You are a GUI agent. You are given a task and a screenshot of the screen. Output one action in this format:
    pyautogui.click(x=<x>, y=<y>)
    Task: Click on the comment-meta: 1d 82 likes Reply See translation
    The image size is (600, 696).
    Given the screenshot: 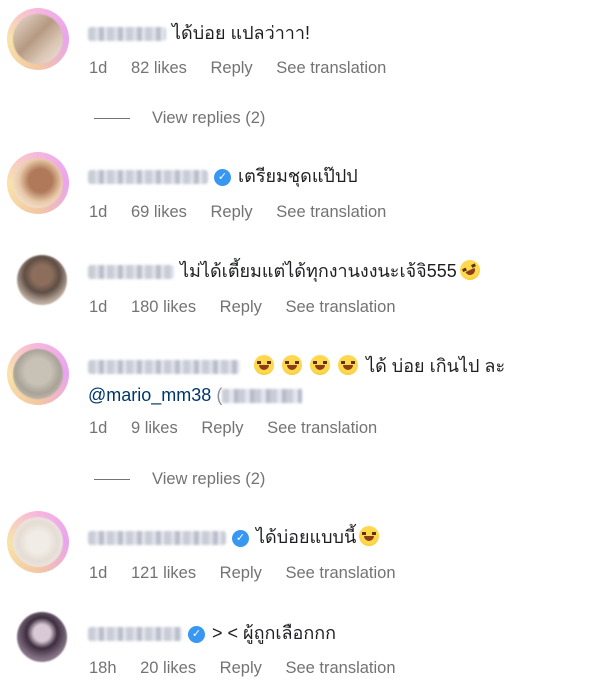 What is the action you would take?
    pyautogui.click(x=247, y=68)
    